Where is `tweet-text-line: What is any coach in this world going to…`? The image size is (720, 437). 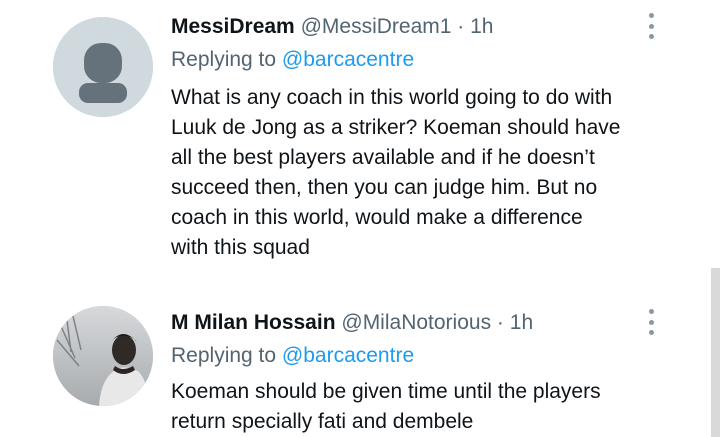
tweet-text-line: What is any coach in this world going to… is located at coordinates (392, 97).